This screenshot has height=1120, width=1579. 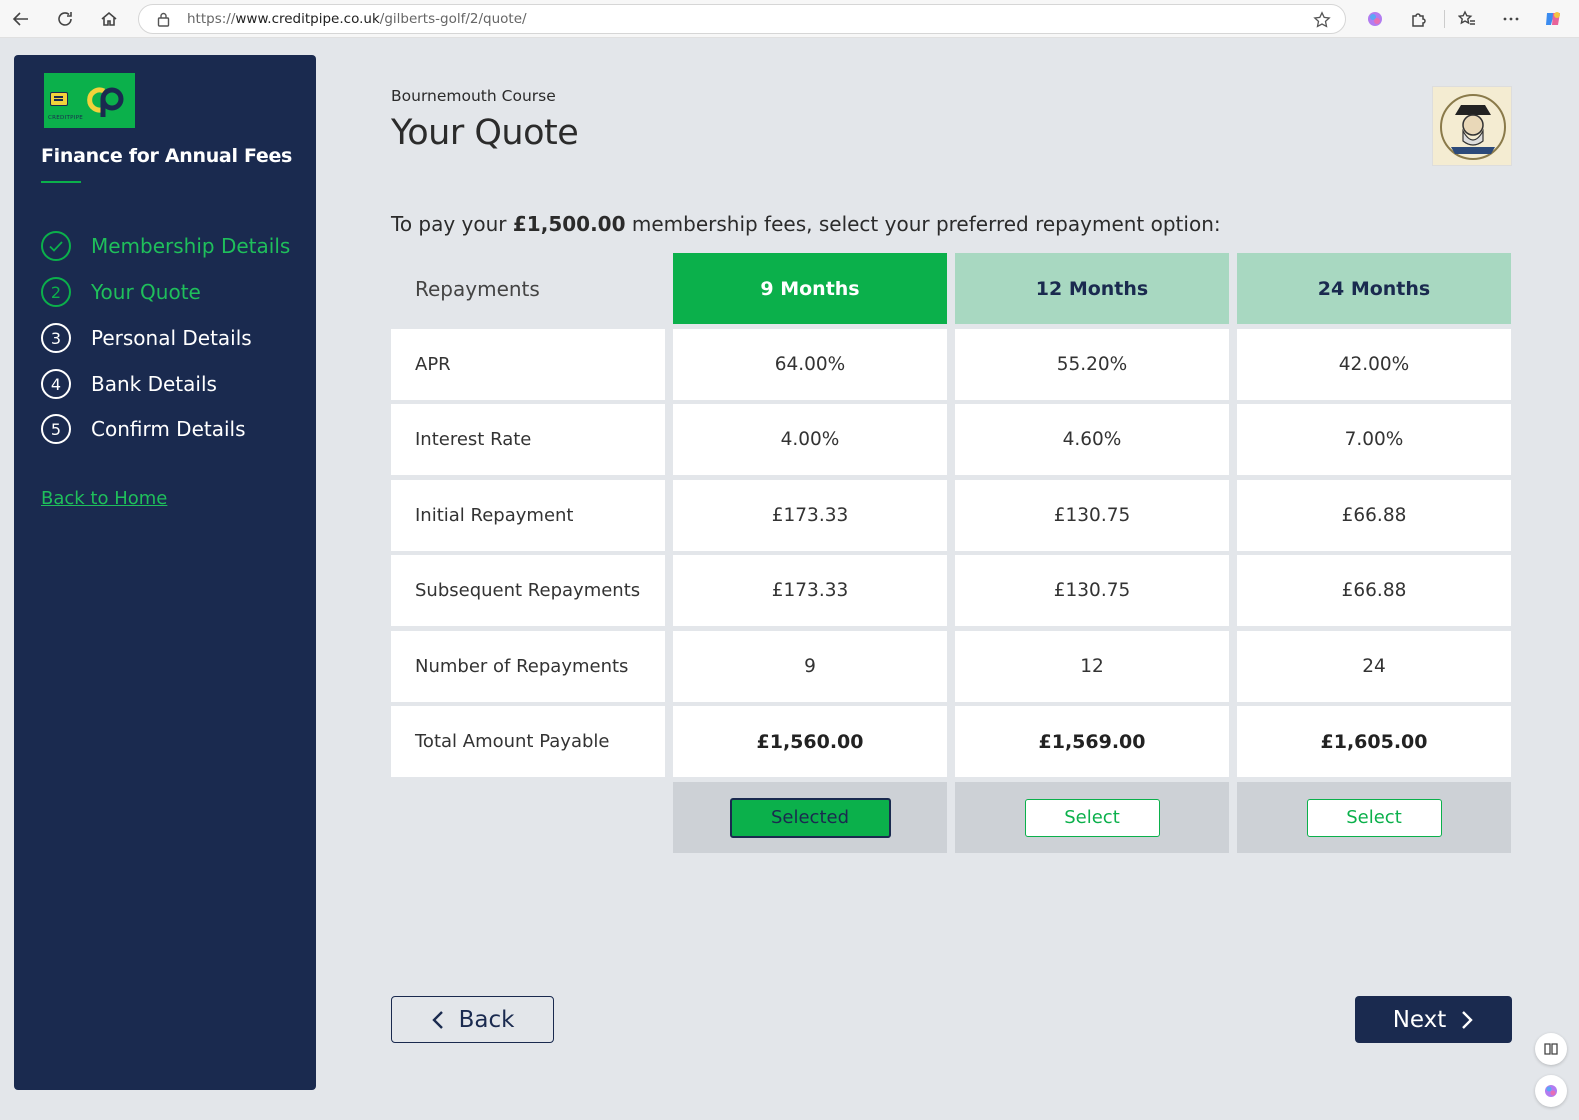 I want to click on table-cell: 42.00%, so click(x=1374, y=364).